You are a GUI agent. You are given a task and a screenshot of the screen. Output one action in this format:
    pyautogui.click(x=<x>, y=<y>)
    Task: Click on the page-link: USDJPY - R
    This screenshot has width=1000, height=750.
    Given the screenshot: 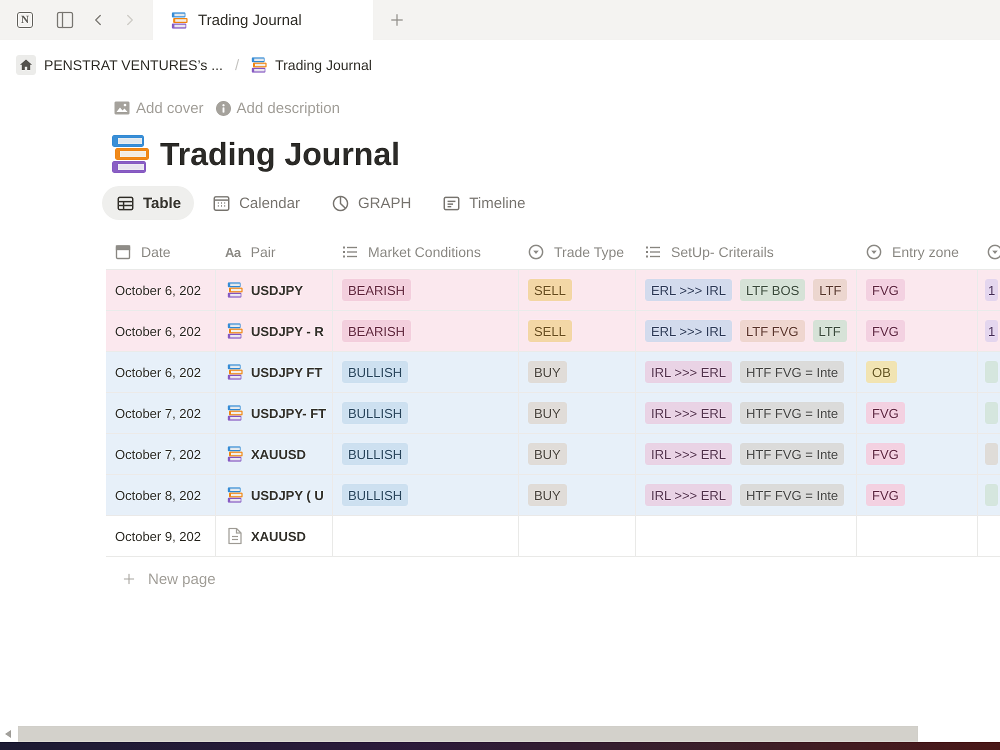 What is the action you would take?
    pyautogui.click(x=287, y=331)
    